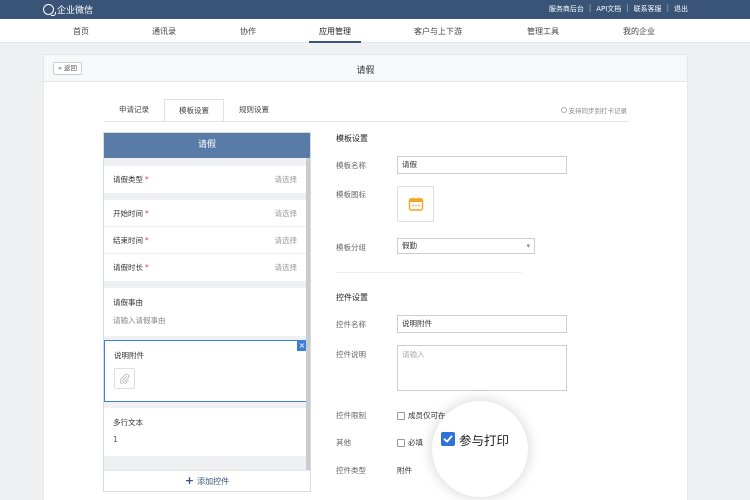 The image size is (750, 500). I want to click on tab-rule-settings: 规则设置, so click(254, 110).